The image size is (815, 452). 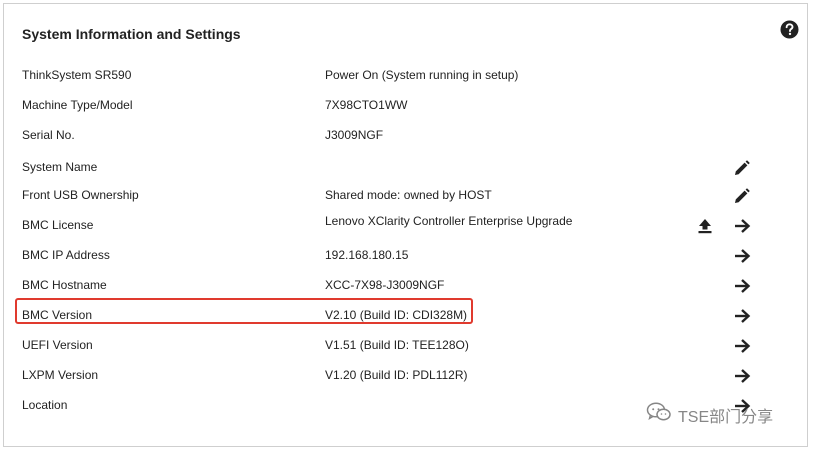 What do you see at coordinates (726, 417) in the screenshot?
I see `watermark-text: TSE部门分享` at bounding box center [726, 417].